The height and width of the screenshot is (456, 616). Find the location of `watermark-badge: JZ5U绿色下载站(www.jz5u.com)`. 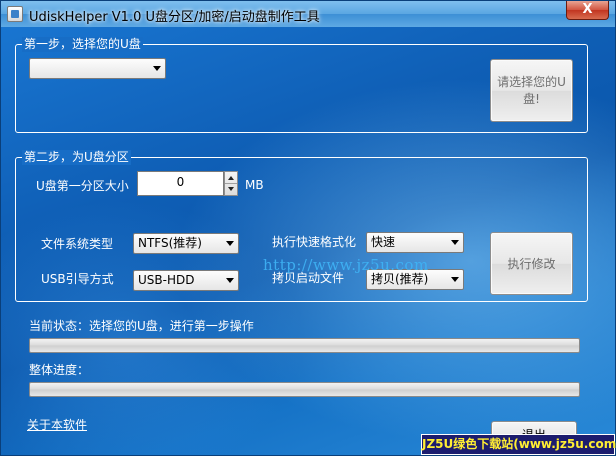

watermark-badge: JZ5U绿色下载站(www.jz5u.com) is located at coordinates (518, 444).